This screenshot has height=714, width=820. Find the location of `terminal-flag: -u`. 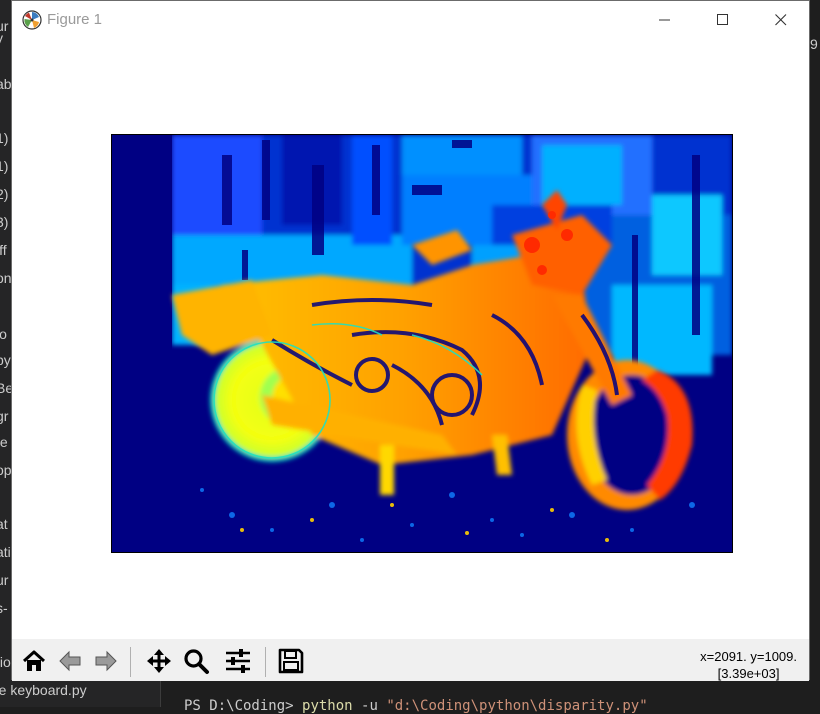

terminal-flag: -u is located at coordinates (369, 706).